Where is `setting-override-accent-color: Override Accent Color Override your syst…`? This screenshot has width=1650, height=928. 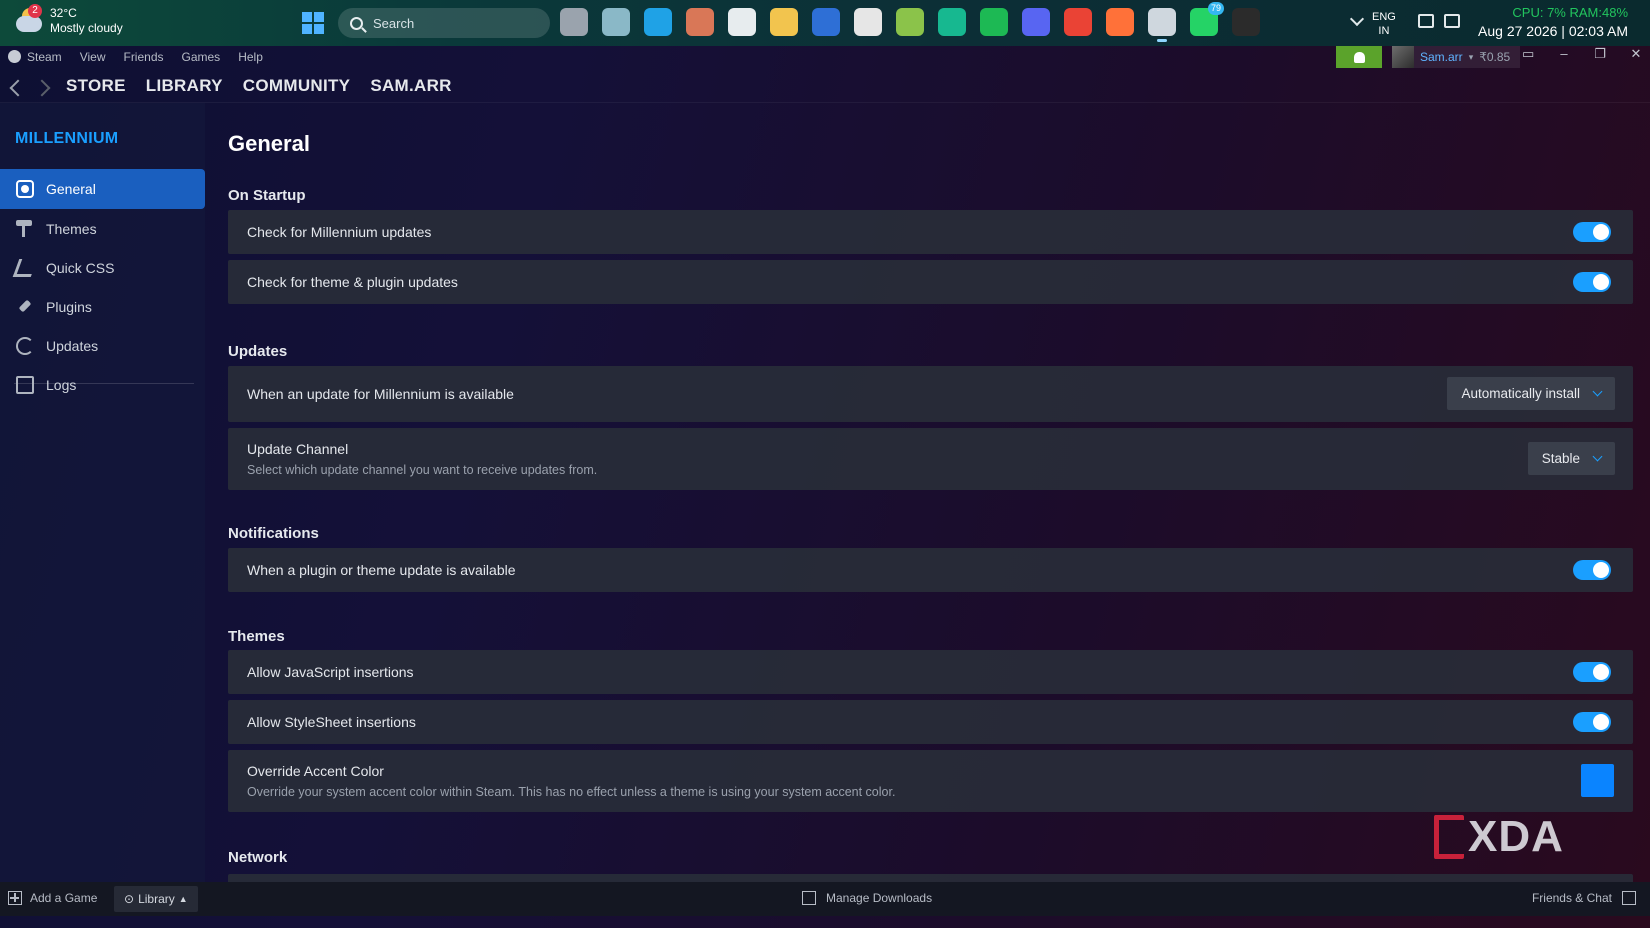 setting-override-accent-color: Override Accent Color Override your syst… is located at coordinates (930, 781).